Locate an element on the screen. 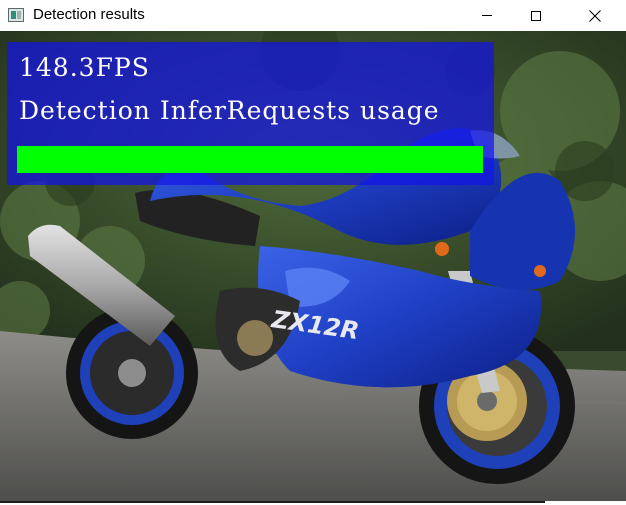 This screenshot has height=505, width=626. infer-requests-usage-fill is located at coordinates (250, 159).